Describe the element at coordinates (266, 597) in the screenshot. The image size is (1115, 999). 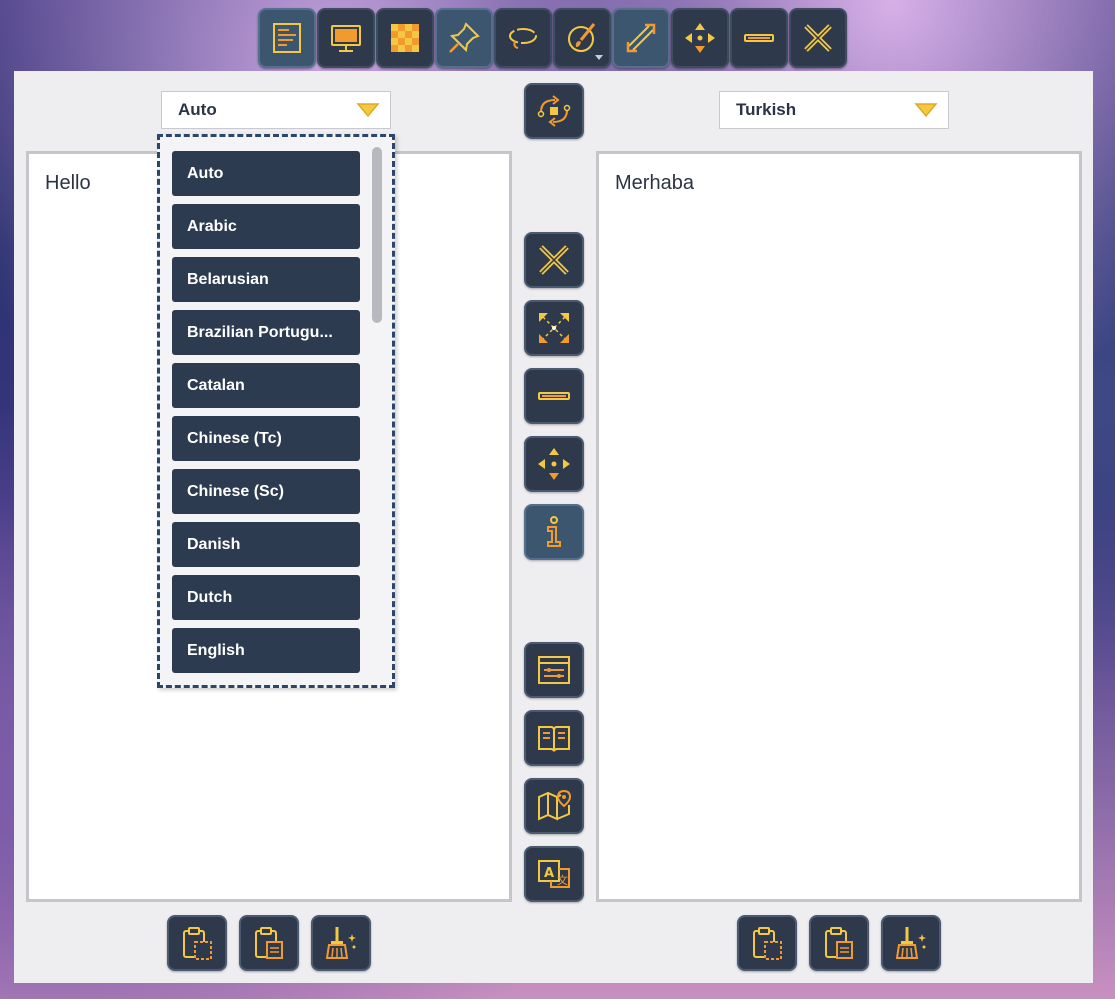
I see `language-option: Dutch` at that location.